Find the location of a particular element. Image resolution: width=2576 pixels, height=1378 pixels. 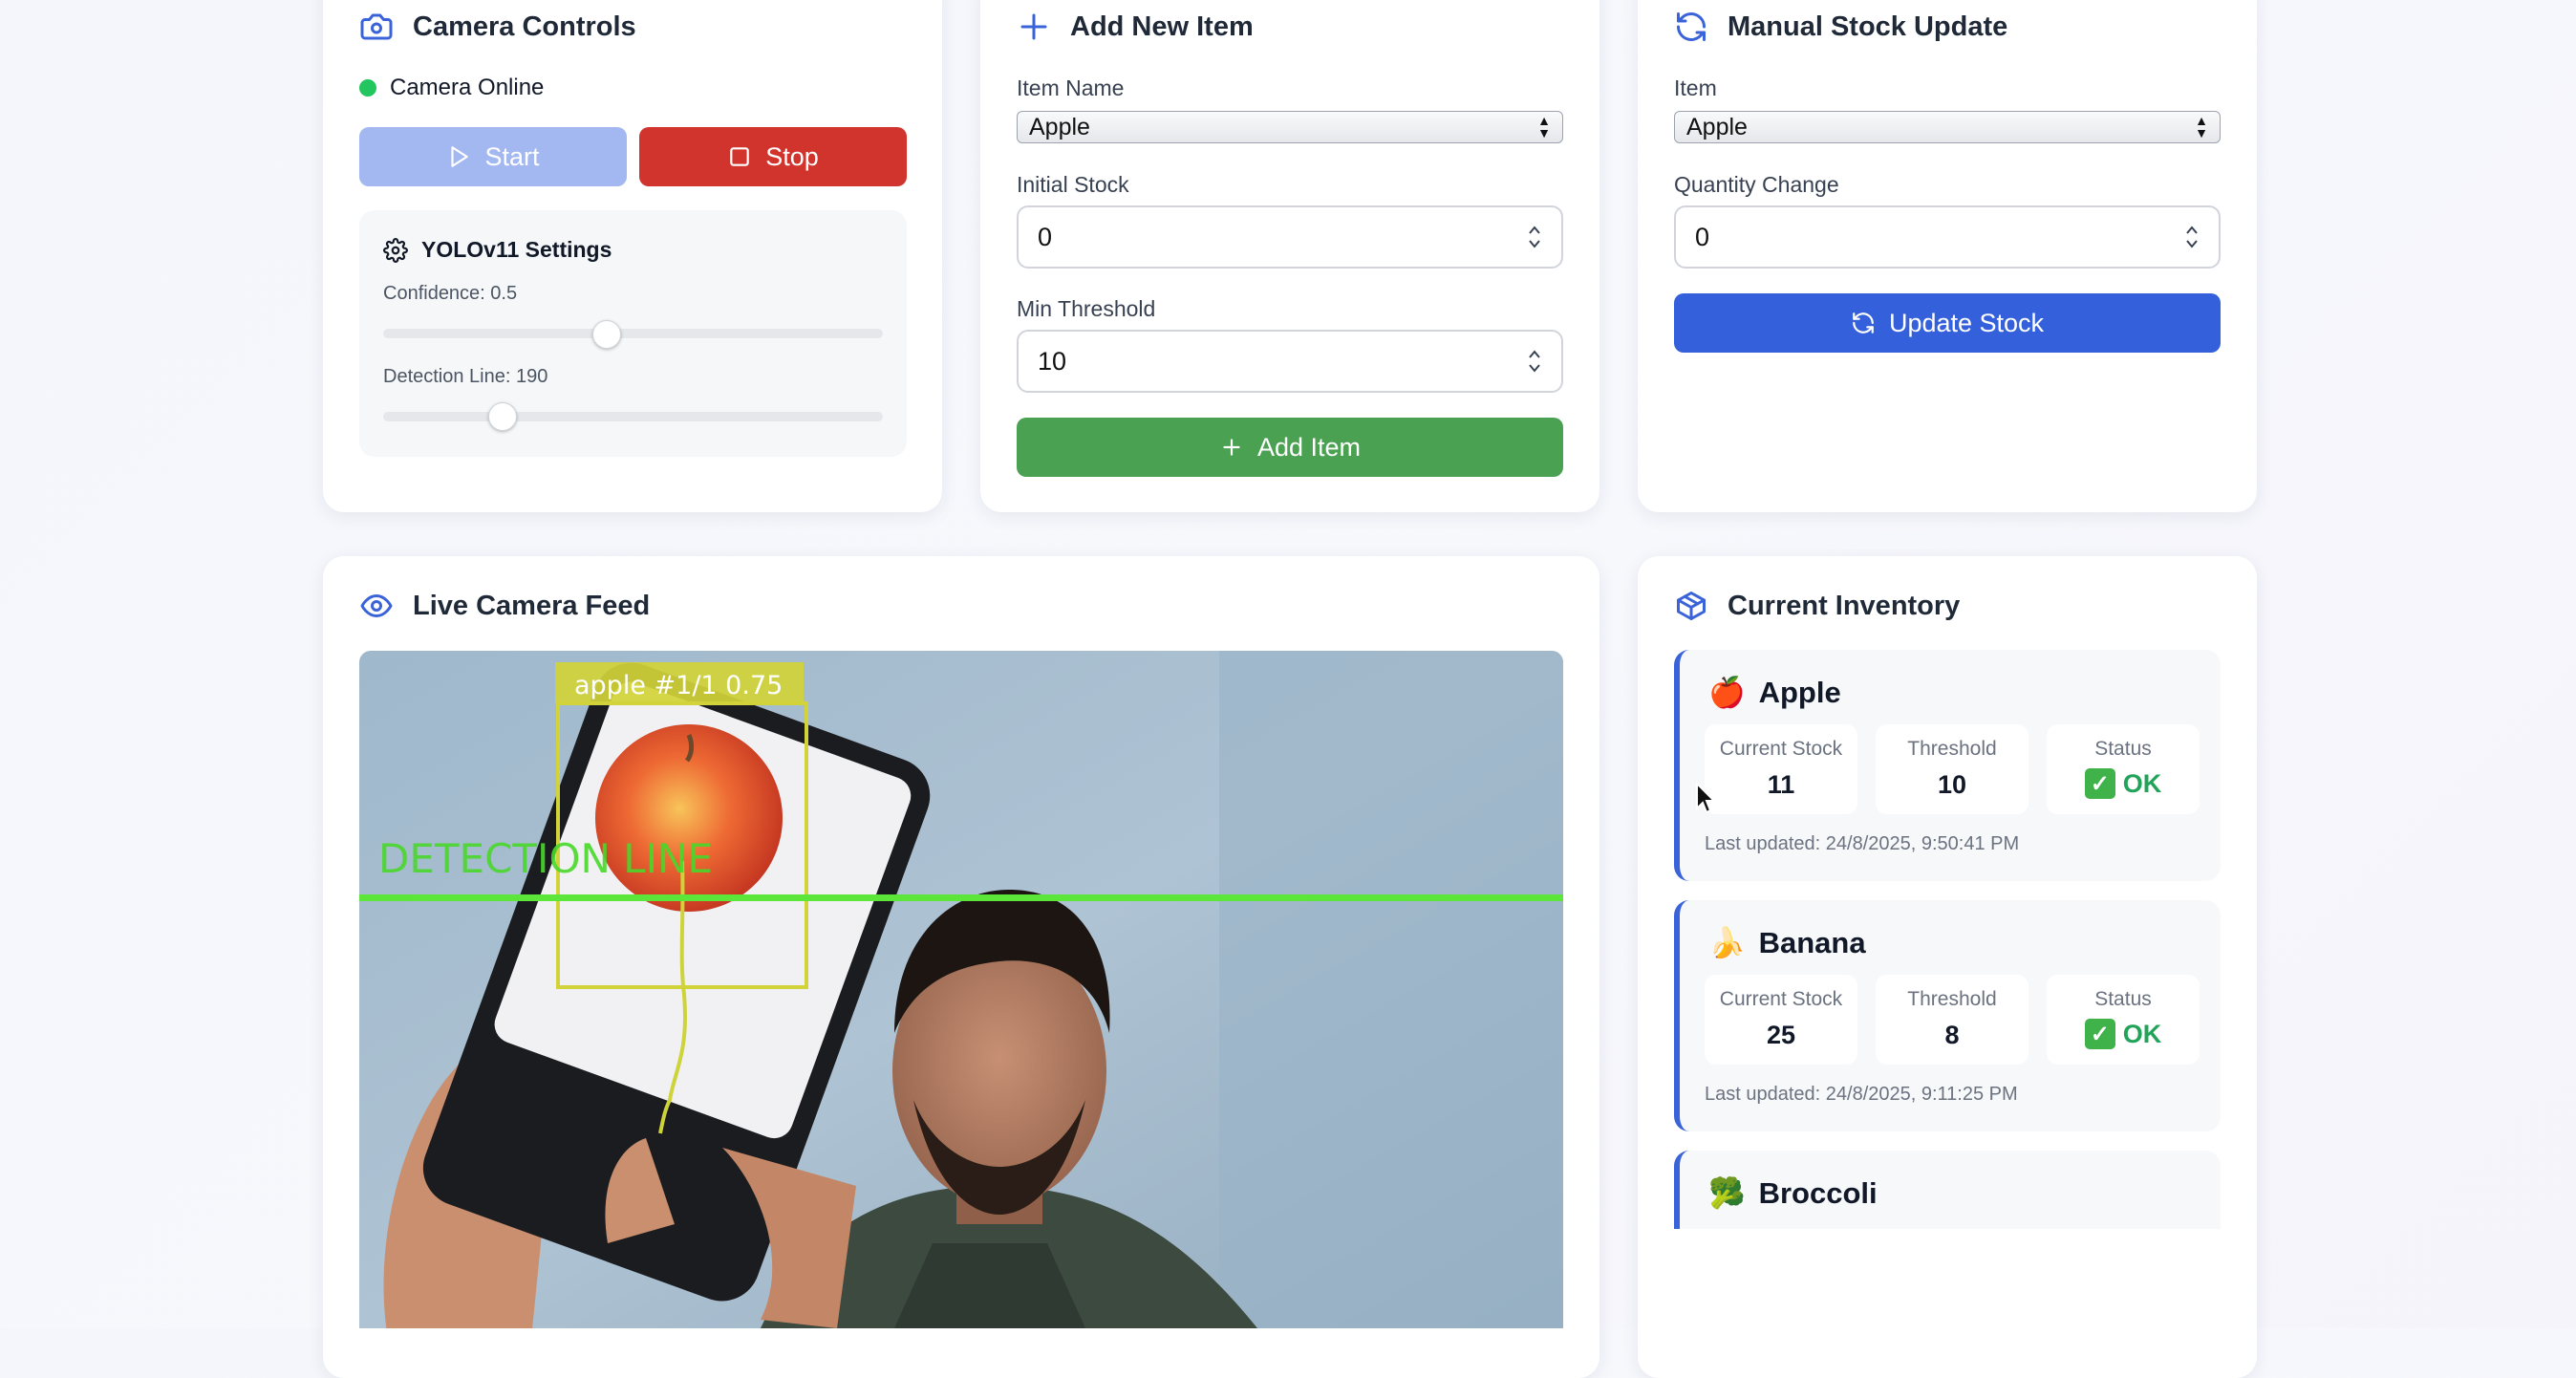

confidence-slider-thumb is located at coordinates (606, 335).